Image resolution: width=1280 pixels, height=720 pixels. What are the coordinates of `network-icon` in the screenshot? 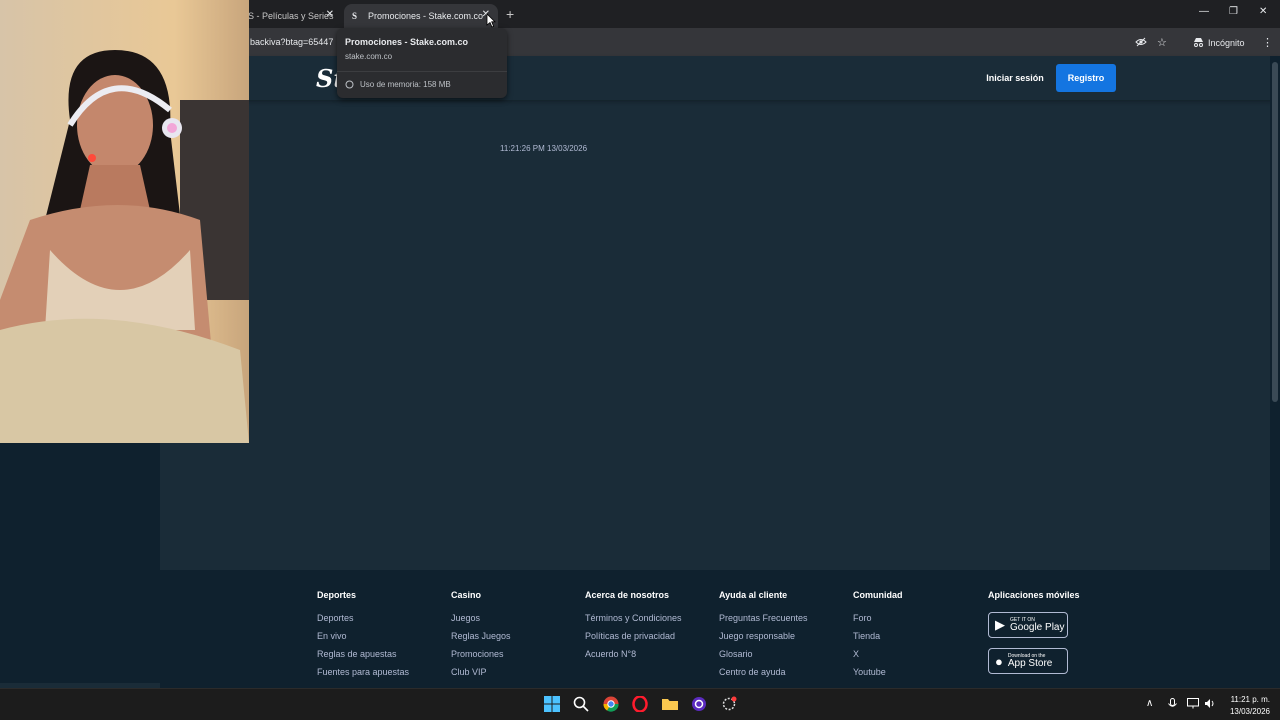 It's located at (1193, 705).